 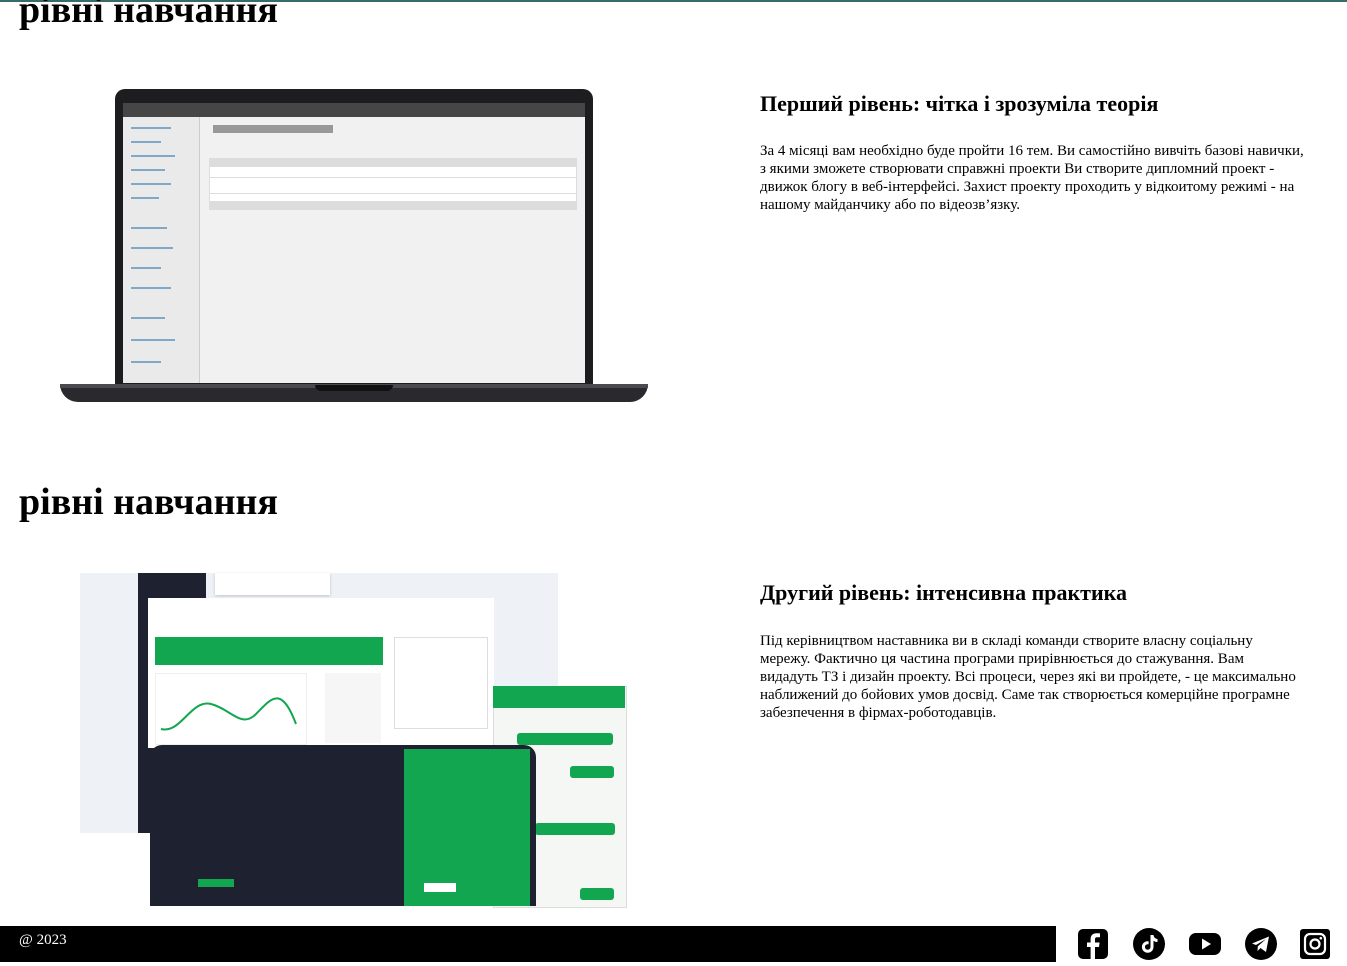 I want to click on dashboard-collage-image, so click(x=353, y=740).